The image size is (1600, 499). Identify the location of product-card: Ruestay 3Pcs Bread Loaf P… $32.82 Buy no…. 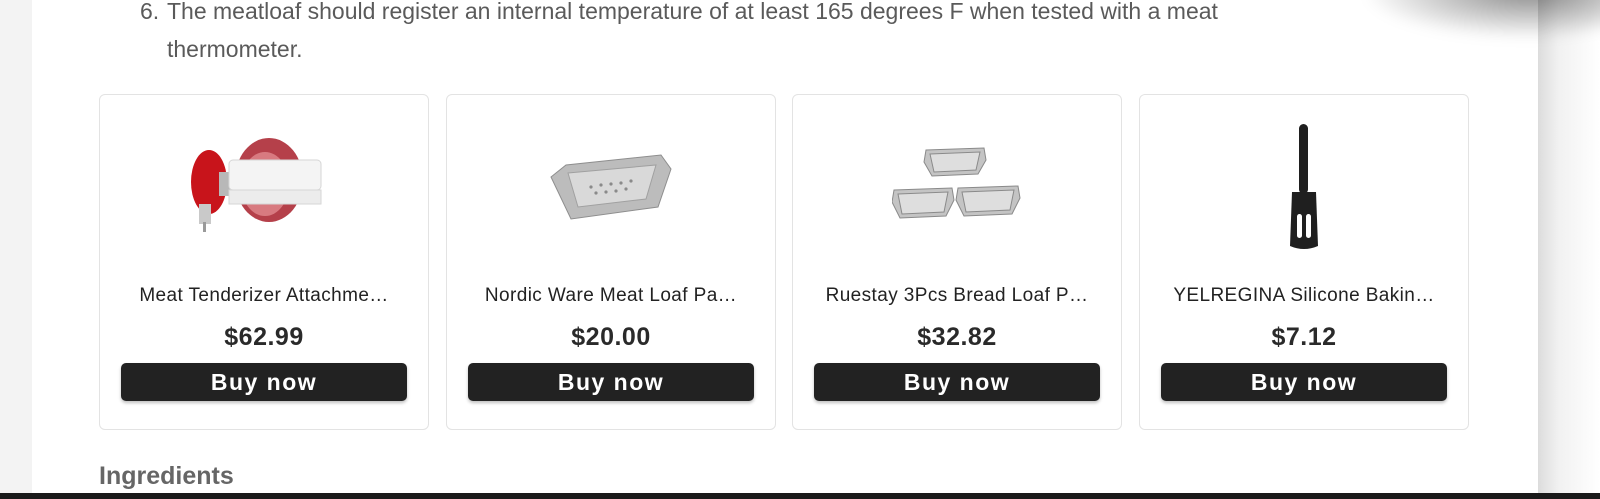
(957, 262).